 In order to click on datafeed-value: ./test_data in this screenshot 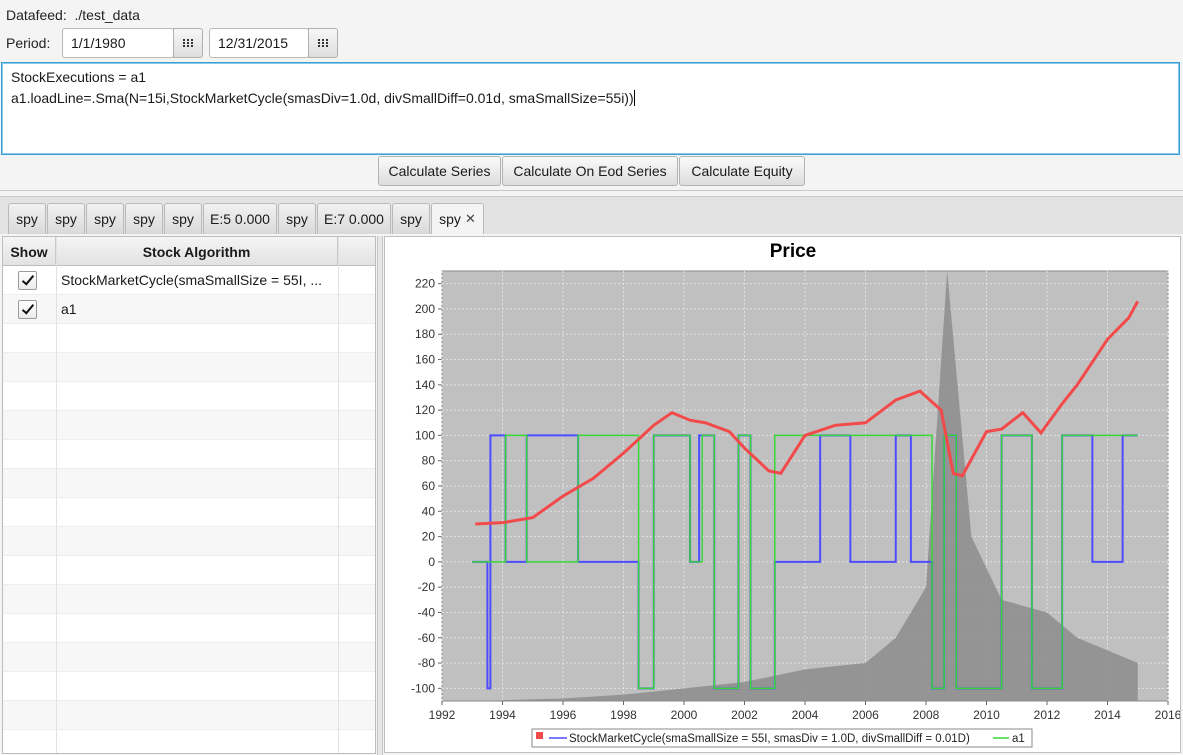, I will do `click(107, 15)`.